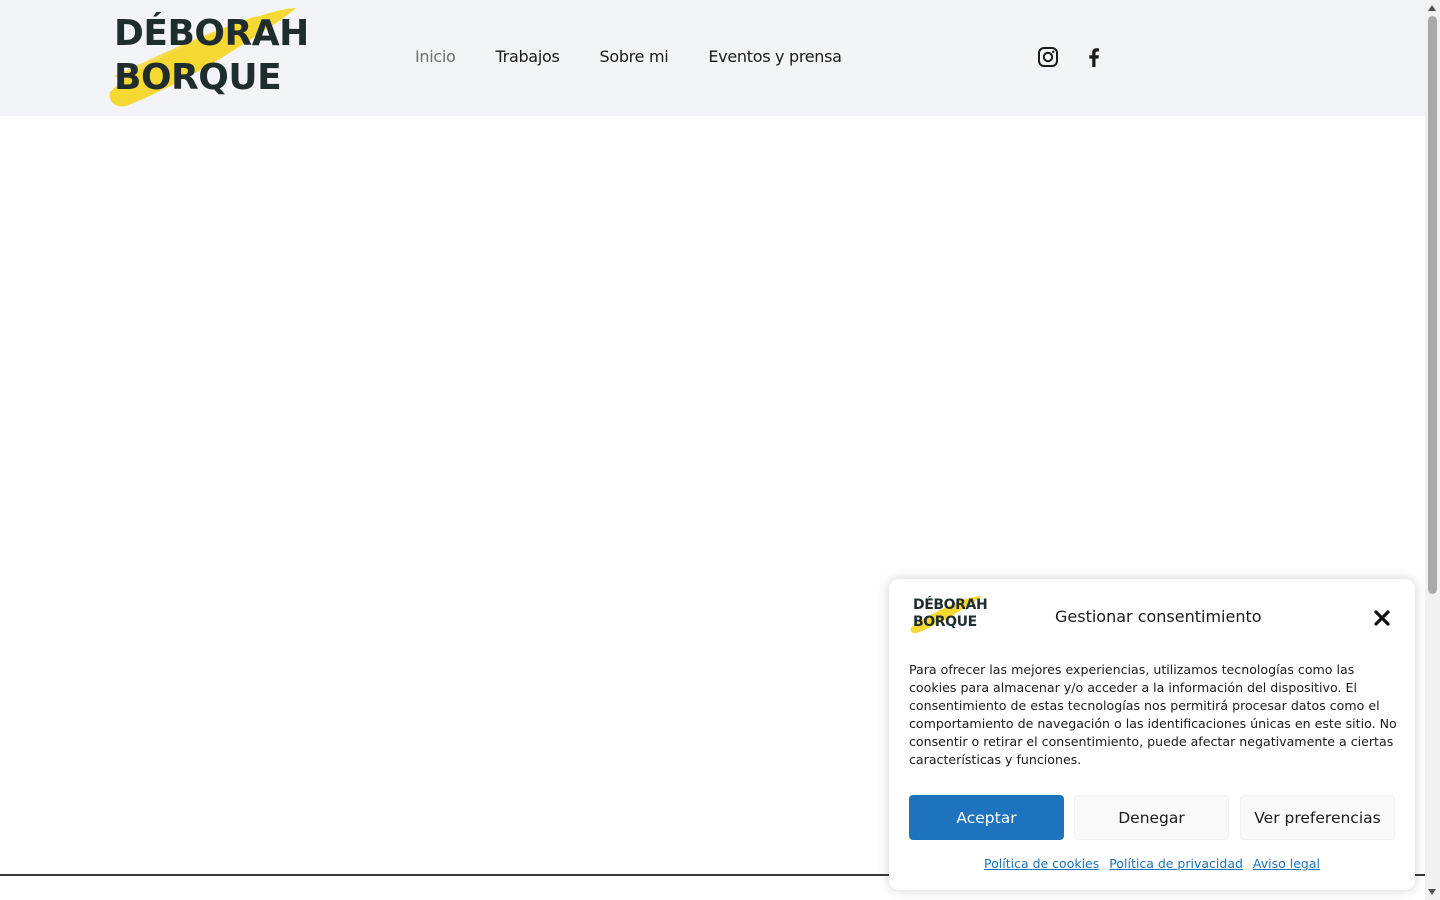 Image resolution: width=1440 pixels, height=900 pixels. I want to click on logo-line-2: BORQUE, so click(198, 77).